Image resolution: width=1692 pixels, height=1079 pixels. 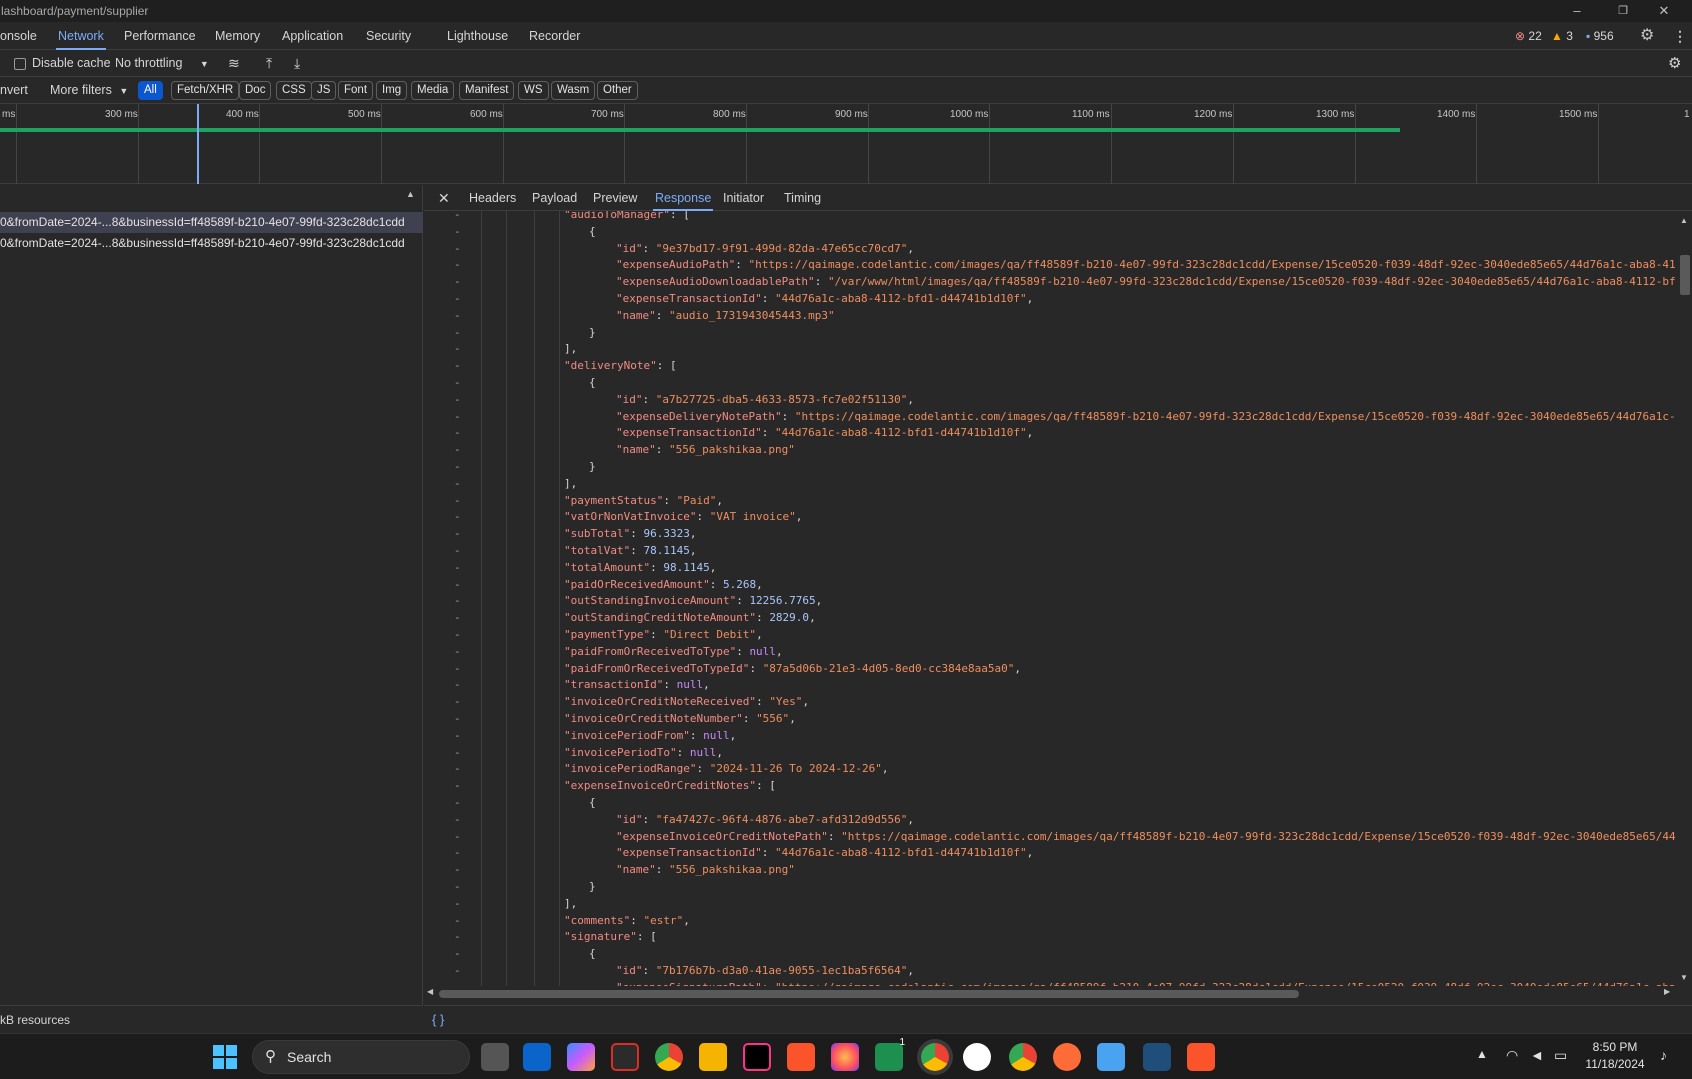 I want to click on tray-overflow-icon: ▲, so click(x=1482, y=1054).